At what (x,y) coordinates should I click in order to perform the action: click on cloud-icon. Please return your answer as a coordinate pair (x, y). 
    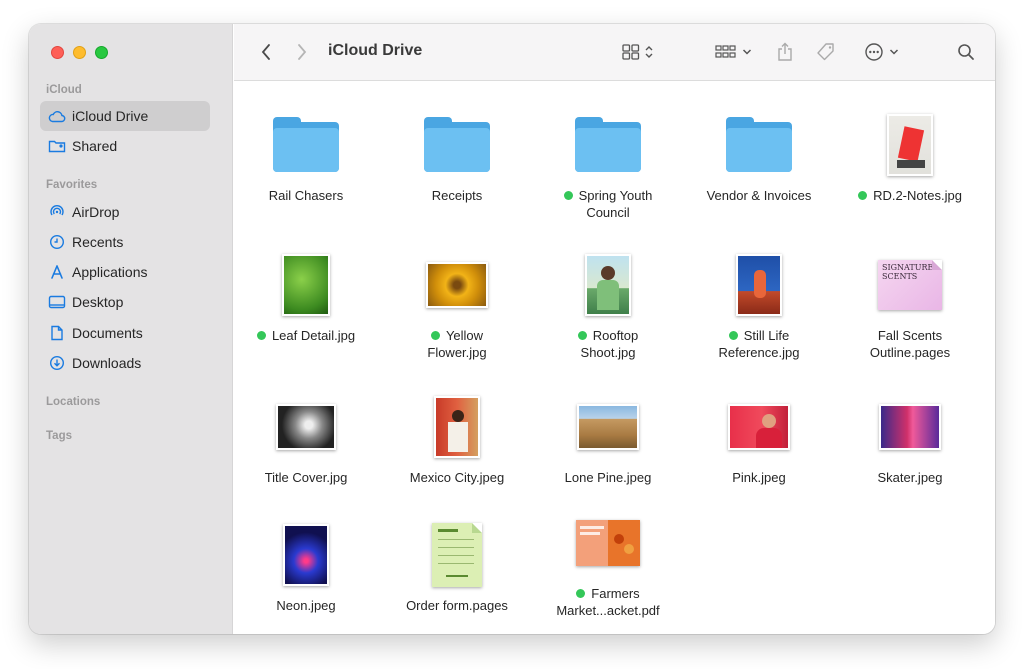
    Looking at the image, I should click on (57, 116).